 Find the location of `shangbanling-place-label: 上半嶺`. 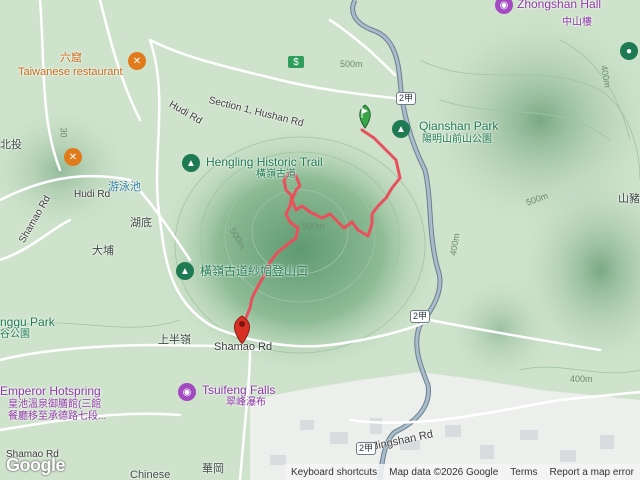

shangbanling-place-label: 上半嶺 is located at coordinates (174, 340).